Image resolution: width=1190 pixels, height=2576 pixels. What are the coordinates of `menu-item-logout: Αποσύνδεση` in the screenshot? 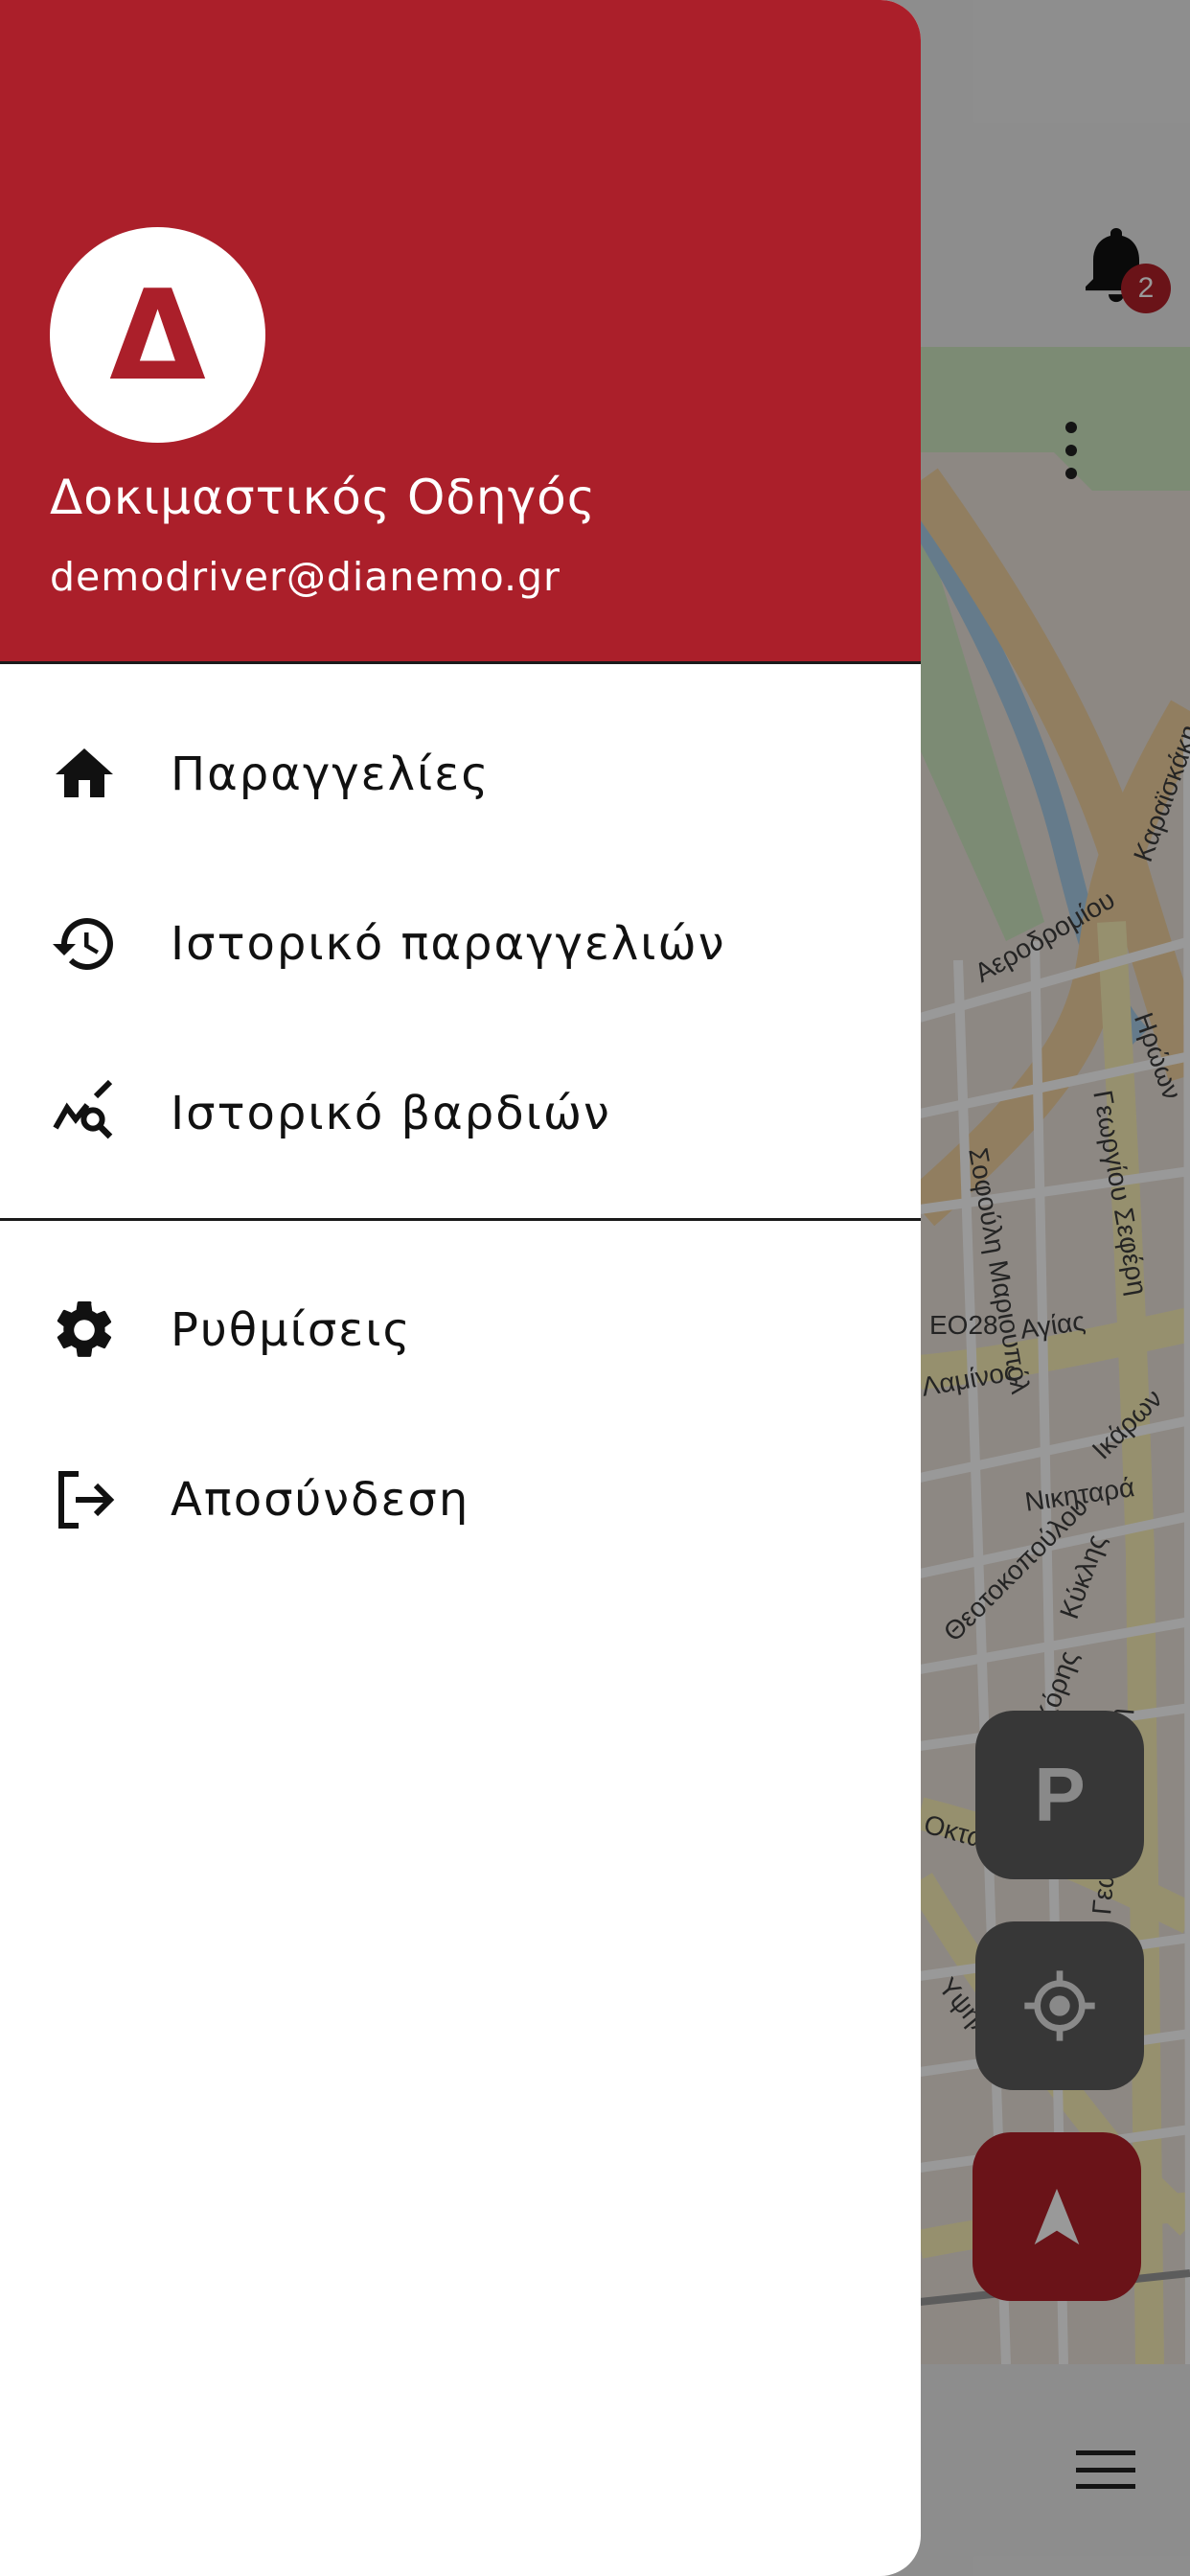 It's located at (460, 1500).